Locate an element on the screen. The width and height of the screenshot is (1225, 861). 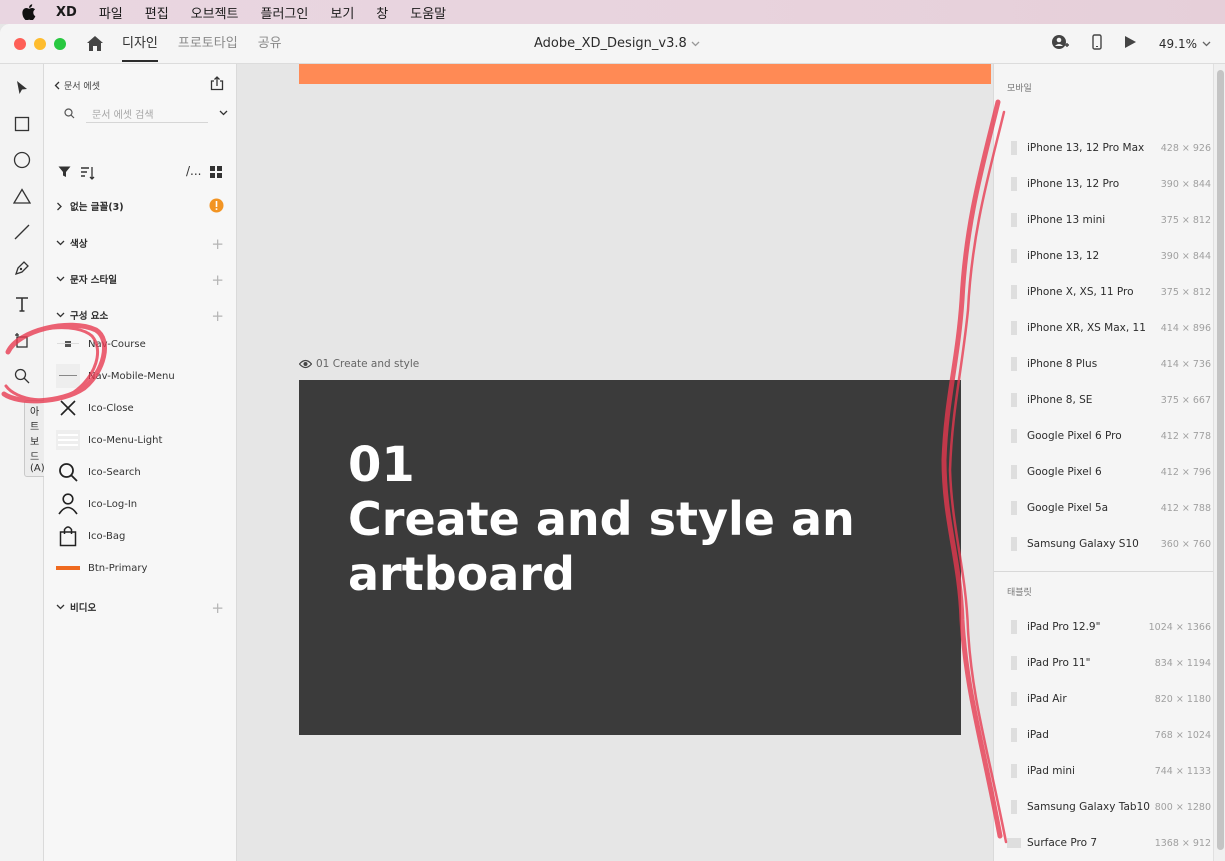
add-character-style-icon: + is located at coordinates (217, 280).